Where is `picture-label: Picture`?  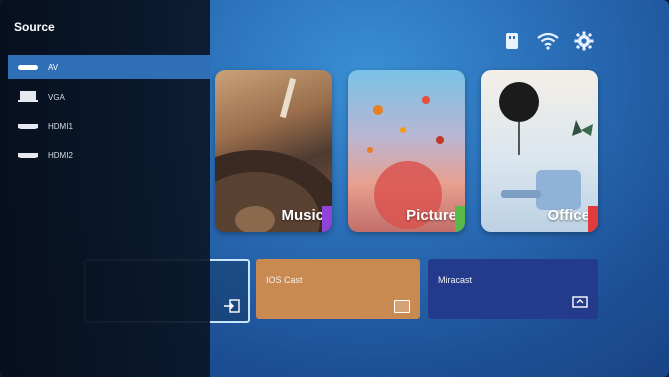 picture-label: Picture is located at coordinates (431, 215).